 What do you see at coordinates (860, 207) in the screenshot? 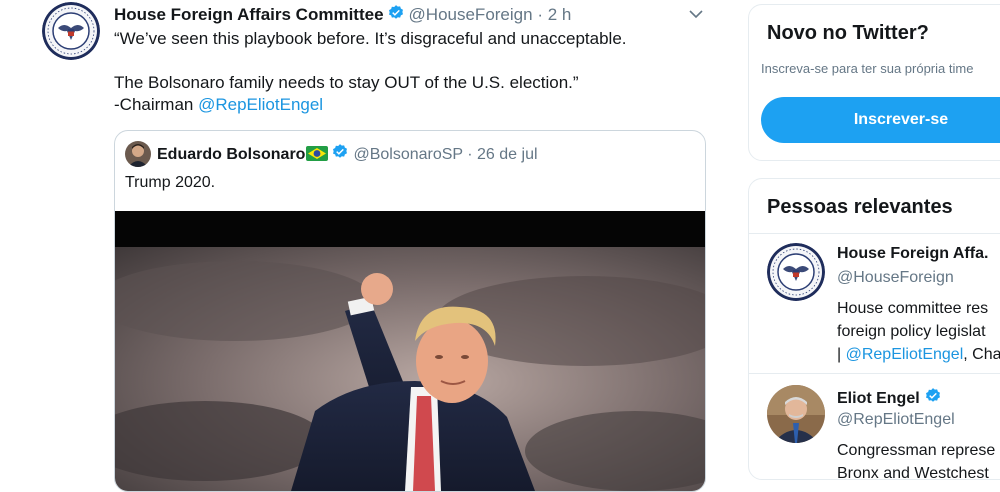
I see `relevant-people-title: Pessoas relevantes` at bounding box center [860, 207].